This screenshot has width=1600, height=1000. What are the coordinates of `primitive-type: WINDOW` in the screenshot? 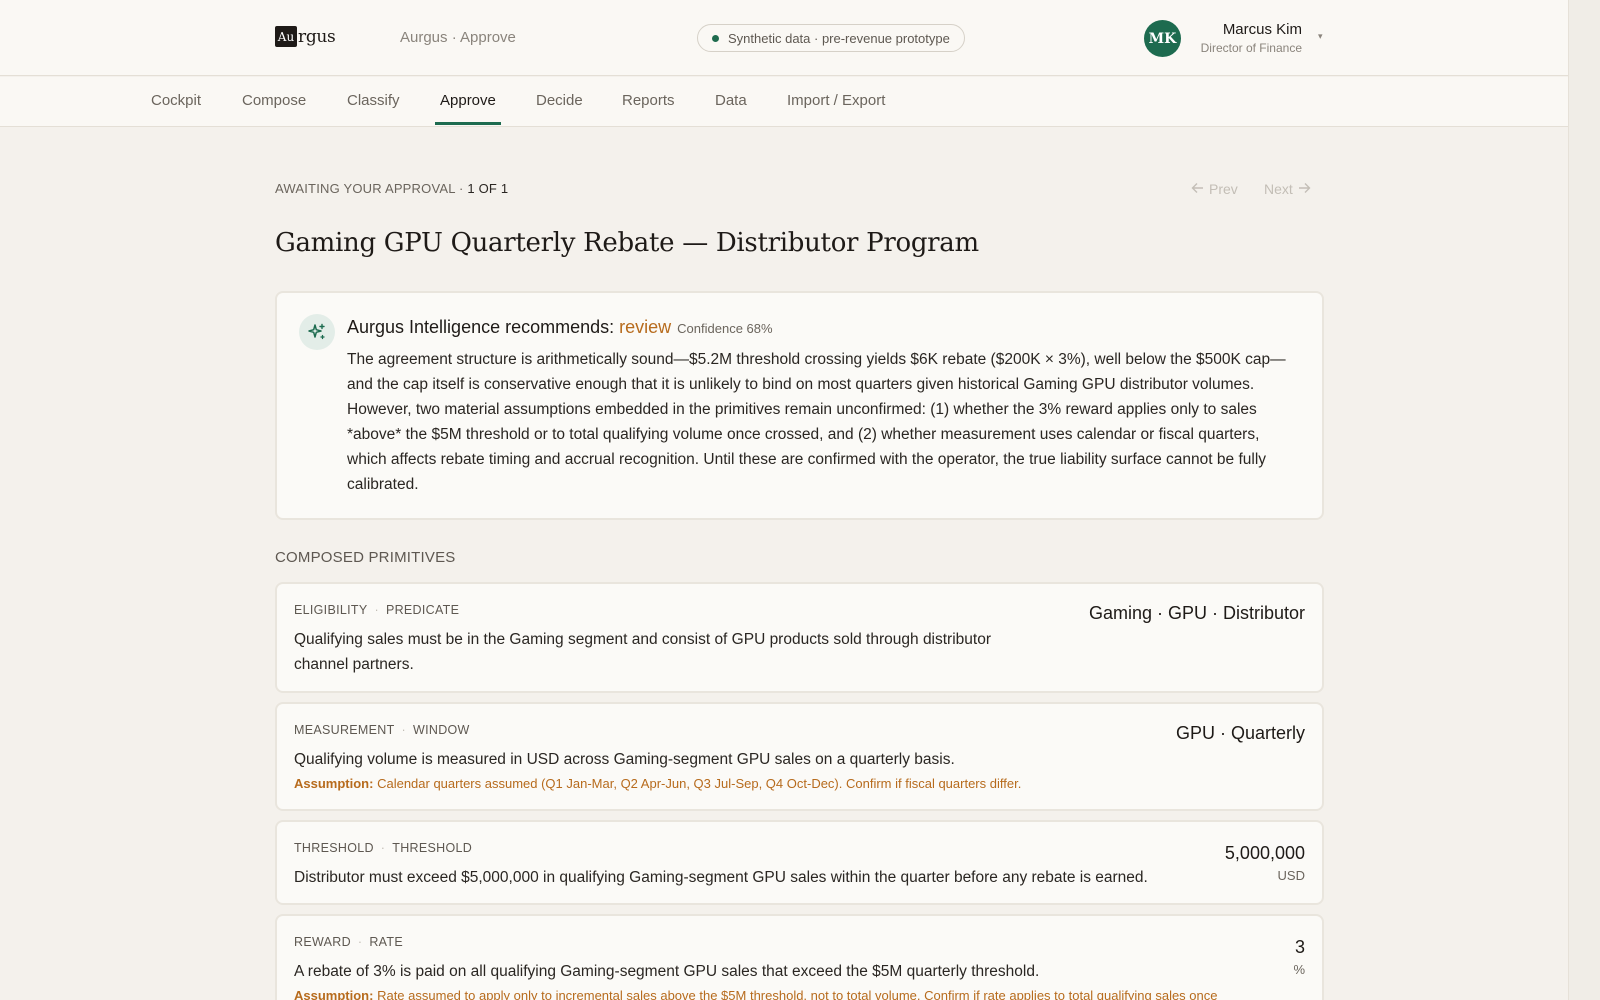 It's located at (441, 730).